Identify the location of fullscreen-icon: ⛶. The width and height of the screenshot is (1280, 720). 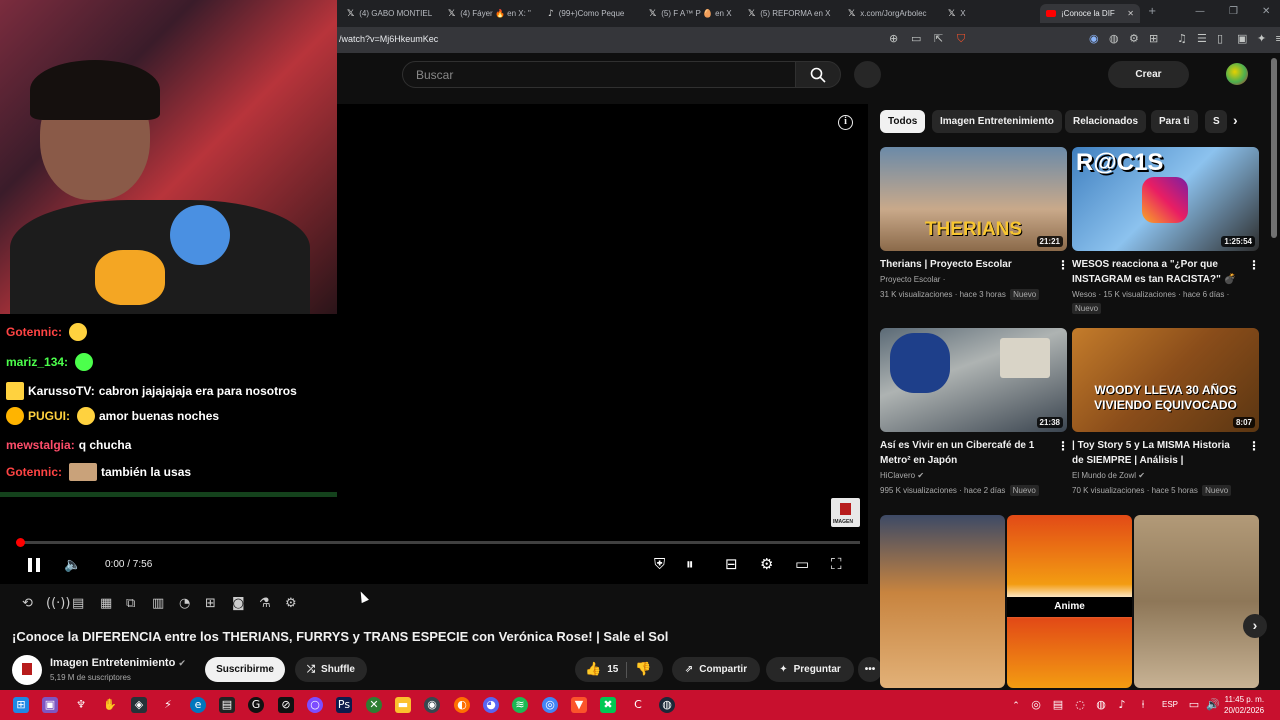
(836, 564).